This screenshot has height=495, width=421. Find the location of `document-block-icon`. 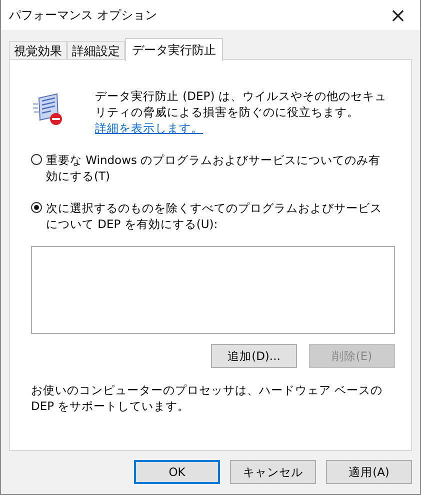

document-block-icon is located at coordinates (48, 109).